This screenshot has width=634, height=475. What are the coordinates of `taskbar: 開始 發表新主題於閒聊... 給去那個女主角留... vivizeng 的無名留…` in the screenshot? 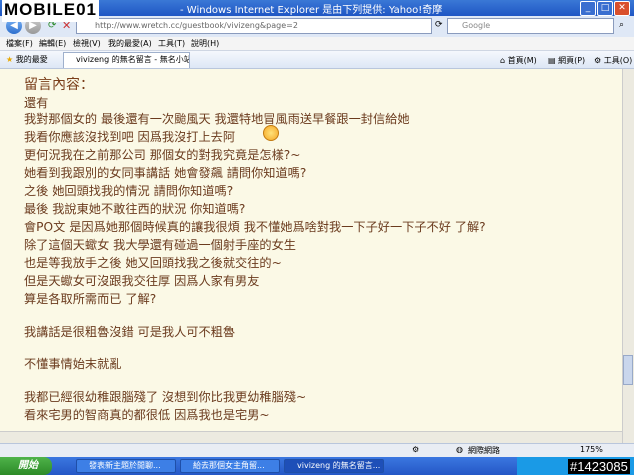 It's located at (317, 466).